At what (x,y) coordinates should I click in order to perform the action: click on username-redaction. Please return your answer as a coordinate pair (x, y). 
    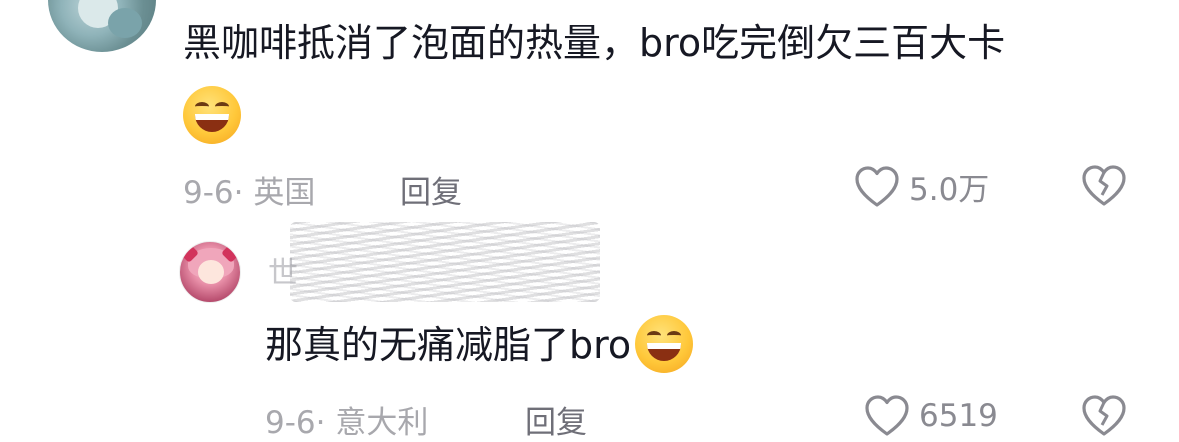
    Looking at the image, I should click on (445, 262).